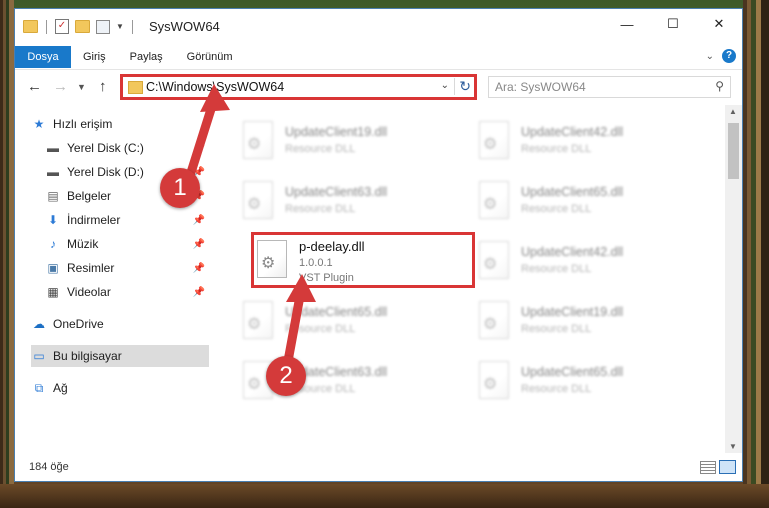 The width and height of the screenshot is (769, 508). What do you see at coordinates (34, 86) in the screenshot?
I see `back-arrow-icon: ←` at bounding box center [34, 86].